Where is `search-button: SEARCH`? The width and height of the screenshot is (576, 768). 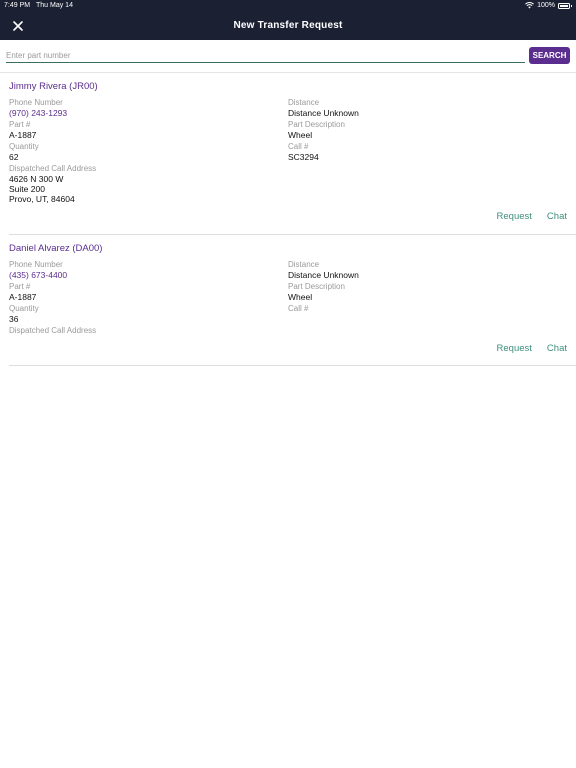 search-button: SEARCH is located at coordinates (549, 55).